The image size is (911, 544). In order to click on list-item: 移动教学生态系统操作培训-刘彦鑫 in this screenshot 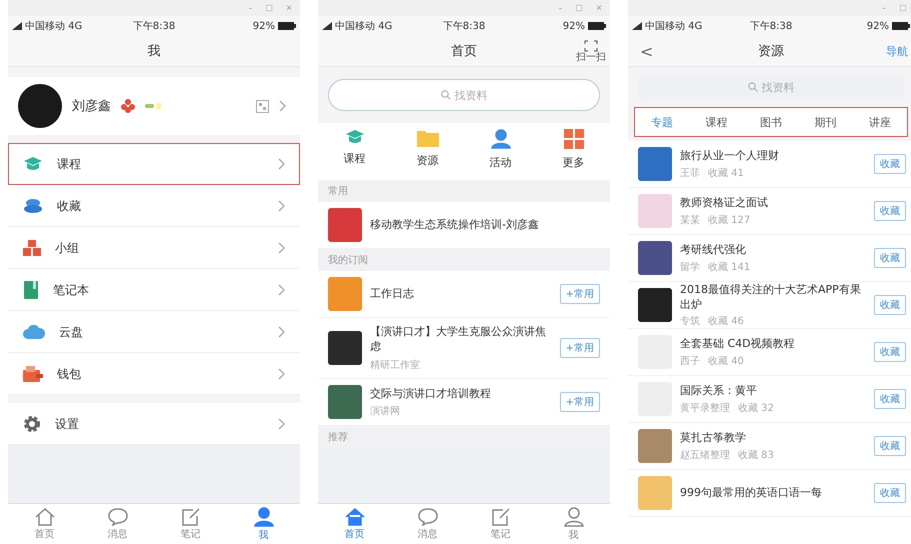, I will do `click(464, 225)`.